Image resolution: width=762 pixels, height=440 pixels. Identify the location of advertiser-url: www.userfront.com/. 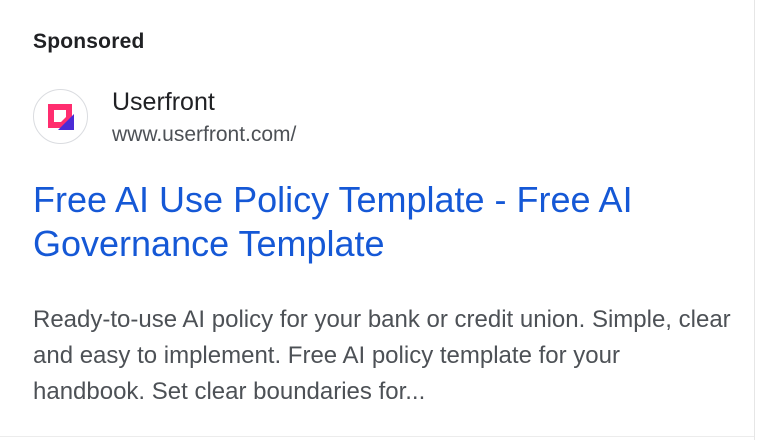
(204, 135).